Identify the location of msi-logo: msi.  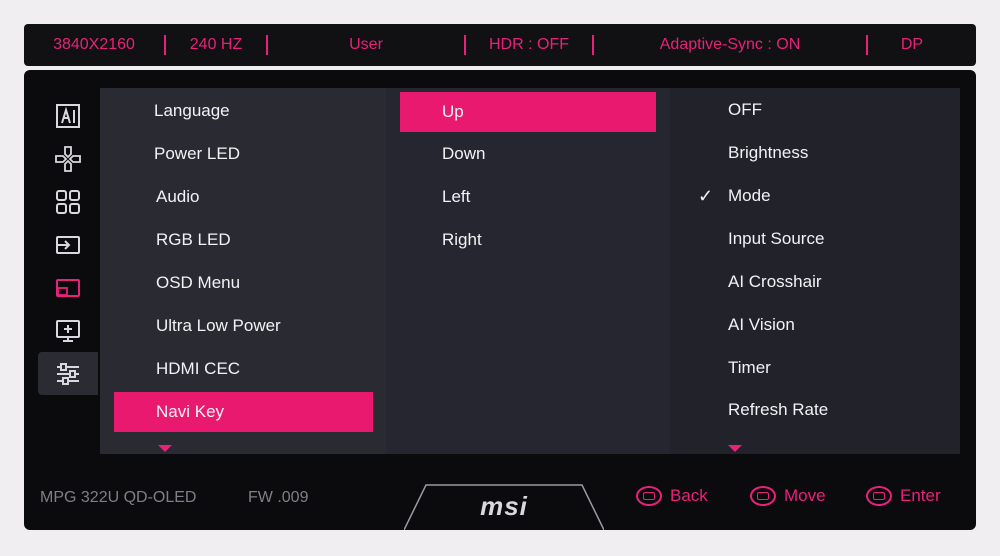
(504, 506).